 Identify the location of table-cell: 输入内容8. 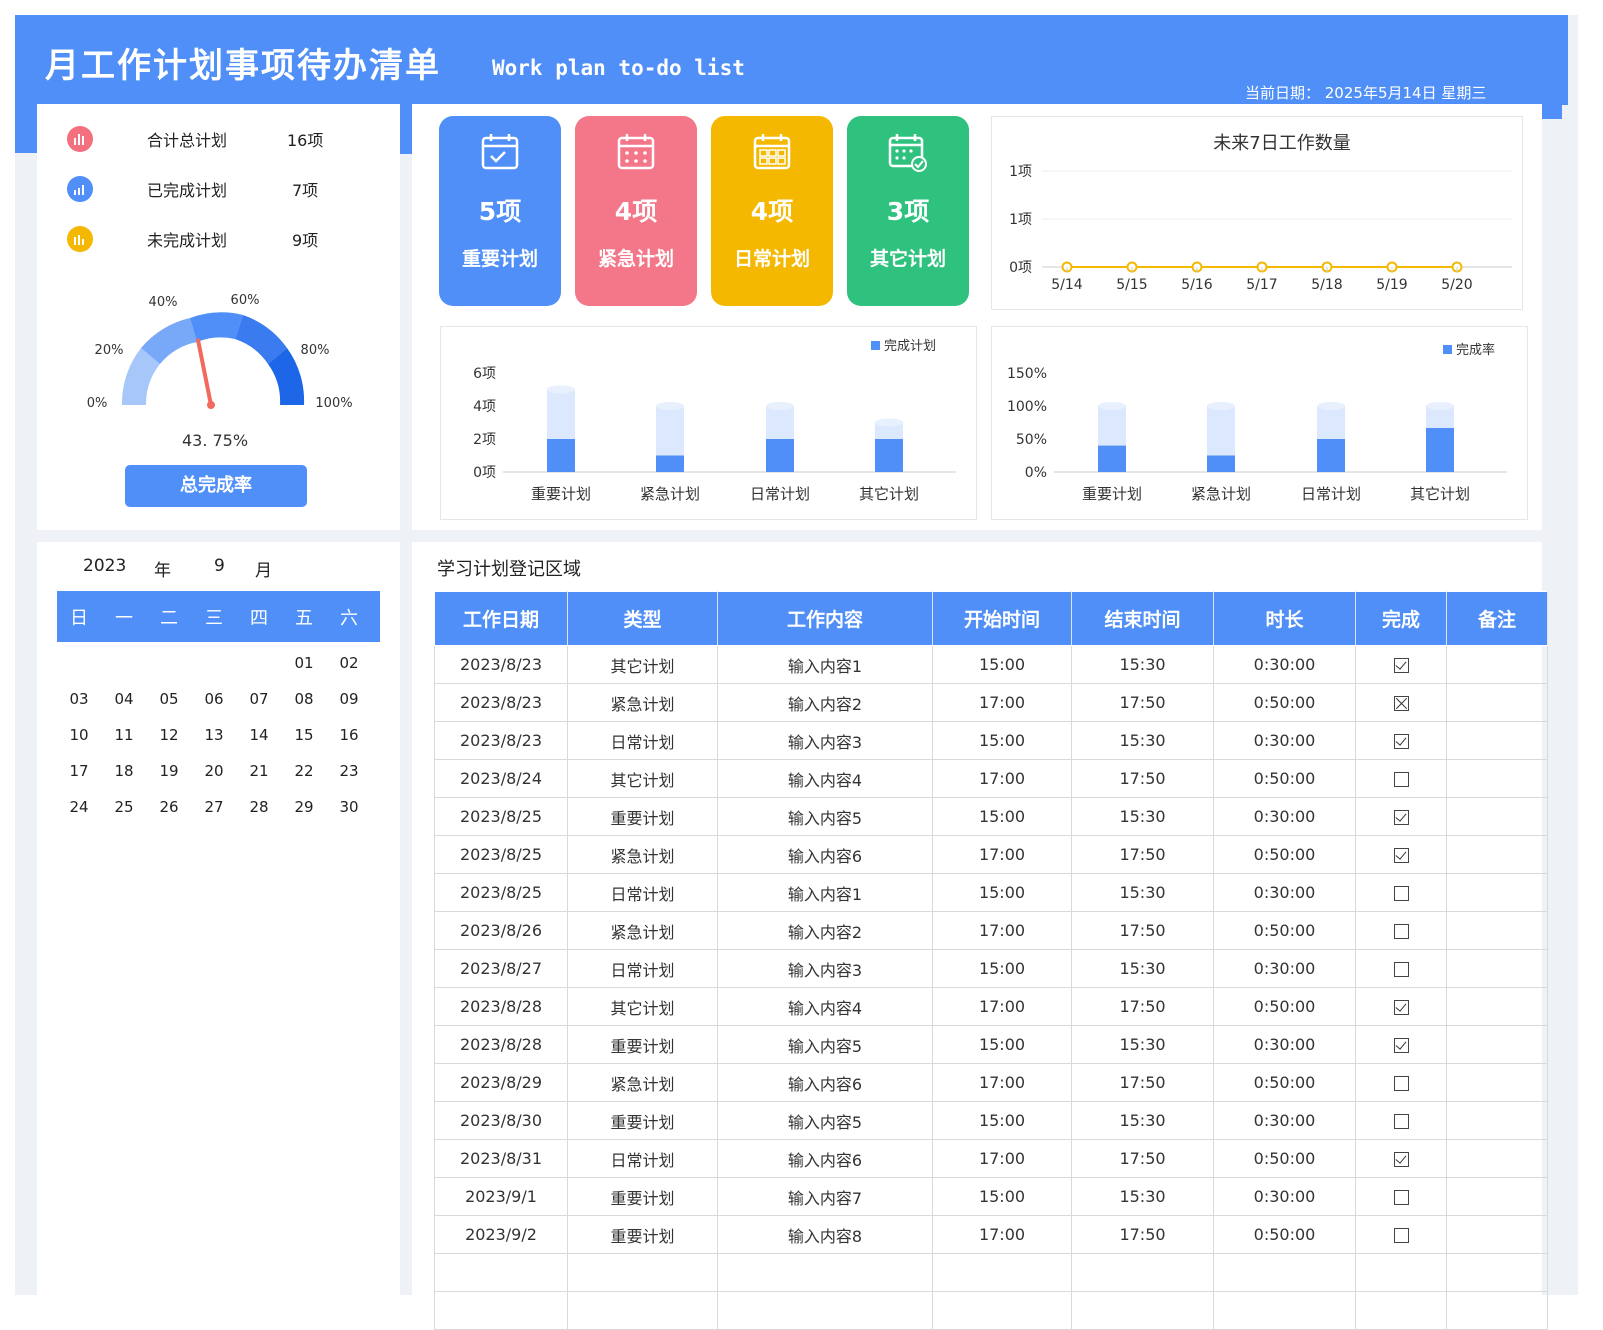
(825, 1234).